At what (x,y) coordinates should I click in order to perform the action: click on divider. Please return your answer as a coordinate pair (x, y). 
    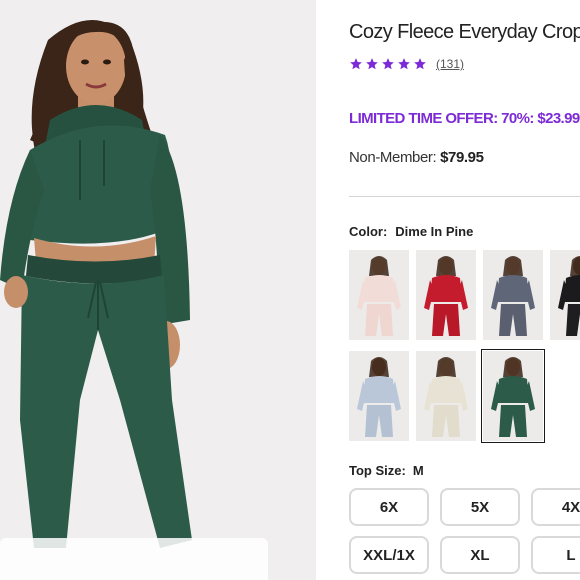
    Looking at the image, I should click on (464, 196).